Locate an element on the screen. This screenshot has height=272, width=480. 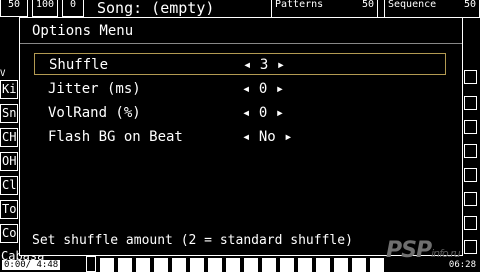
patterns-title: Patterns is located at coordinates (299, 5).